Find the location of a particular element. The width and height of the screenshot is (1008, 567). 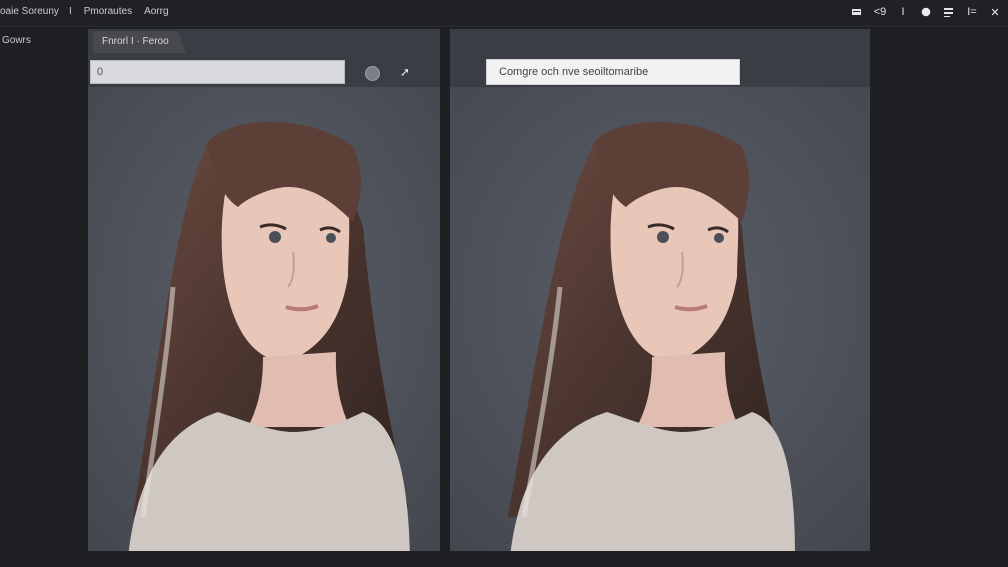

record-icon is located at coordinates (926, 12).